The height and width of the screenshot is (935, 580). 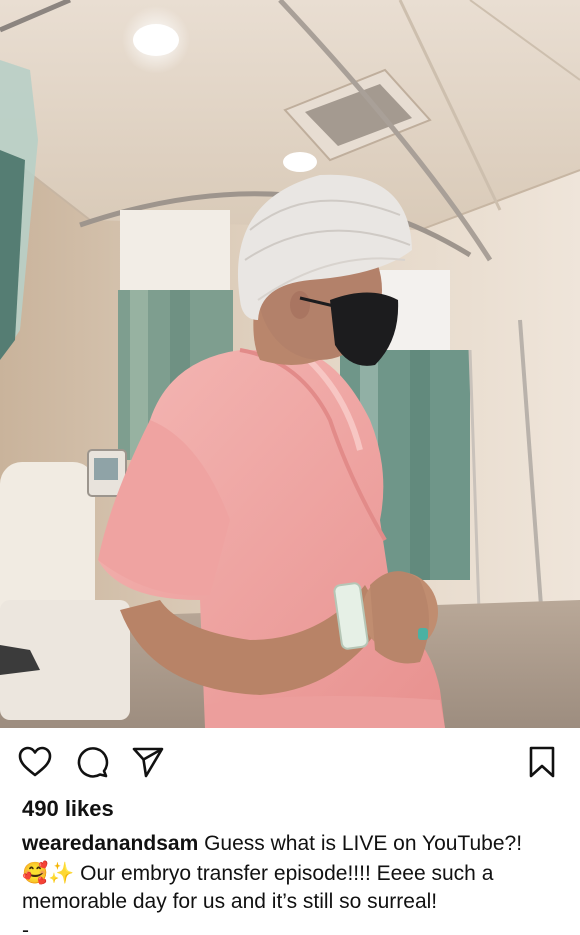 I want to click on comment-button, so click(x=92, y=762).